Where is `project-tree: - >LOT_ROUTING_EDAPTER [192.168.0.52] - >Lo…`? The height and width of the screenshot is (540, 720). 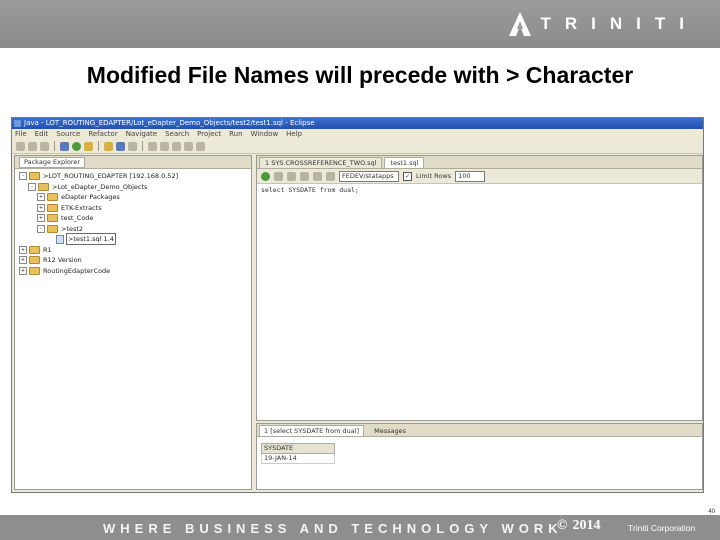 project-tree: - >LOT_ROUTING_EDAPTER [192.168.0.52] - >Lo… is located at coordinates (133, 222).